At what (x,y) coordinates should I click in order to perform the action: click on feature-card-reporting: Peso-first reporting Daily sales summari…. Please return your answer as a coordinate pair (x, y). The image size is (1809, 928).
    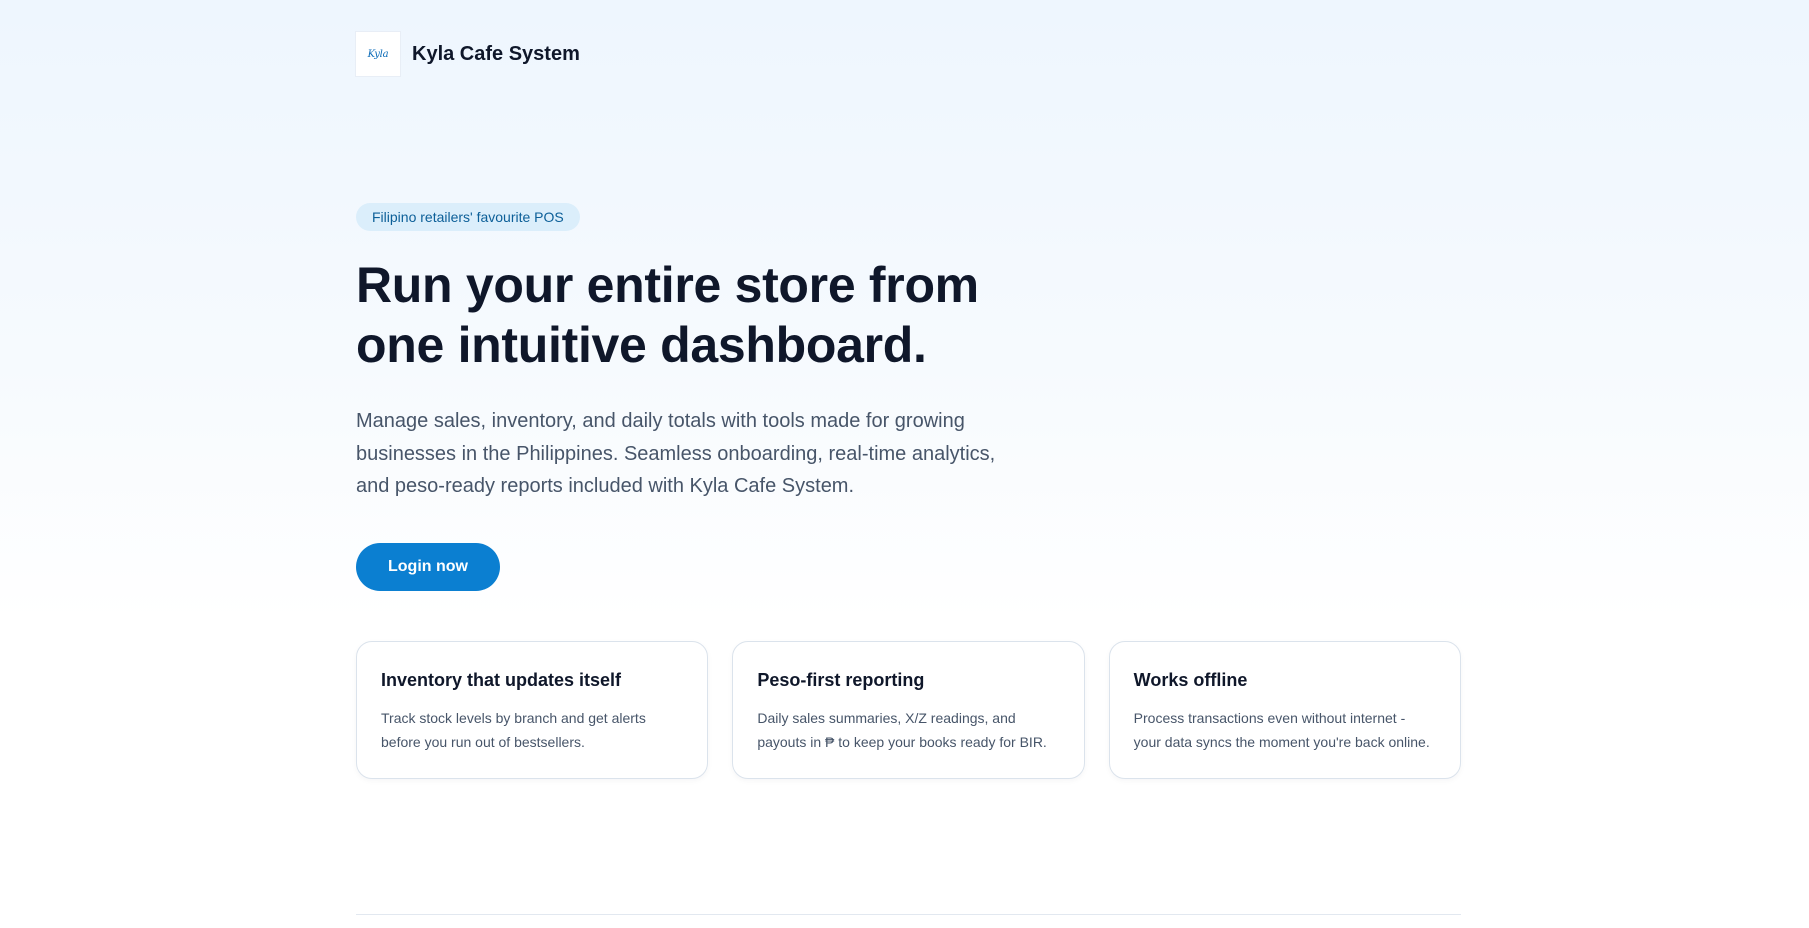
    Looking at the image, I should click on (908, 710).